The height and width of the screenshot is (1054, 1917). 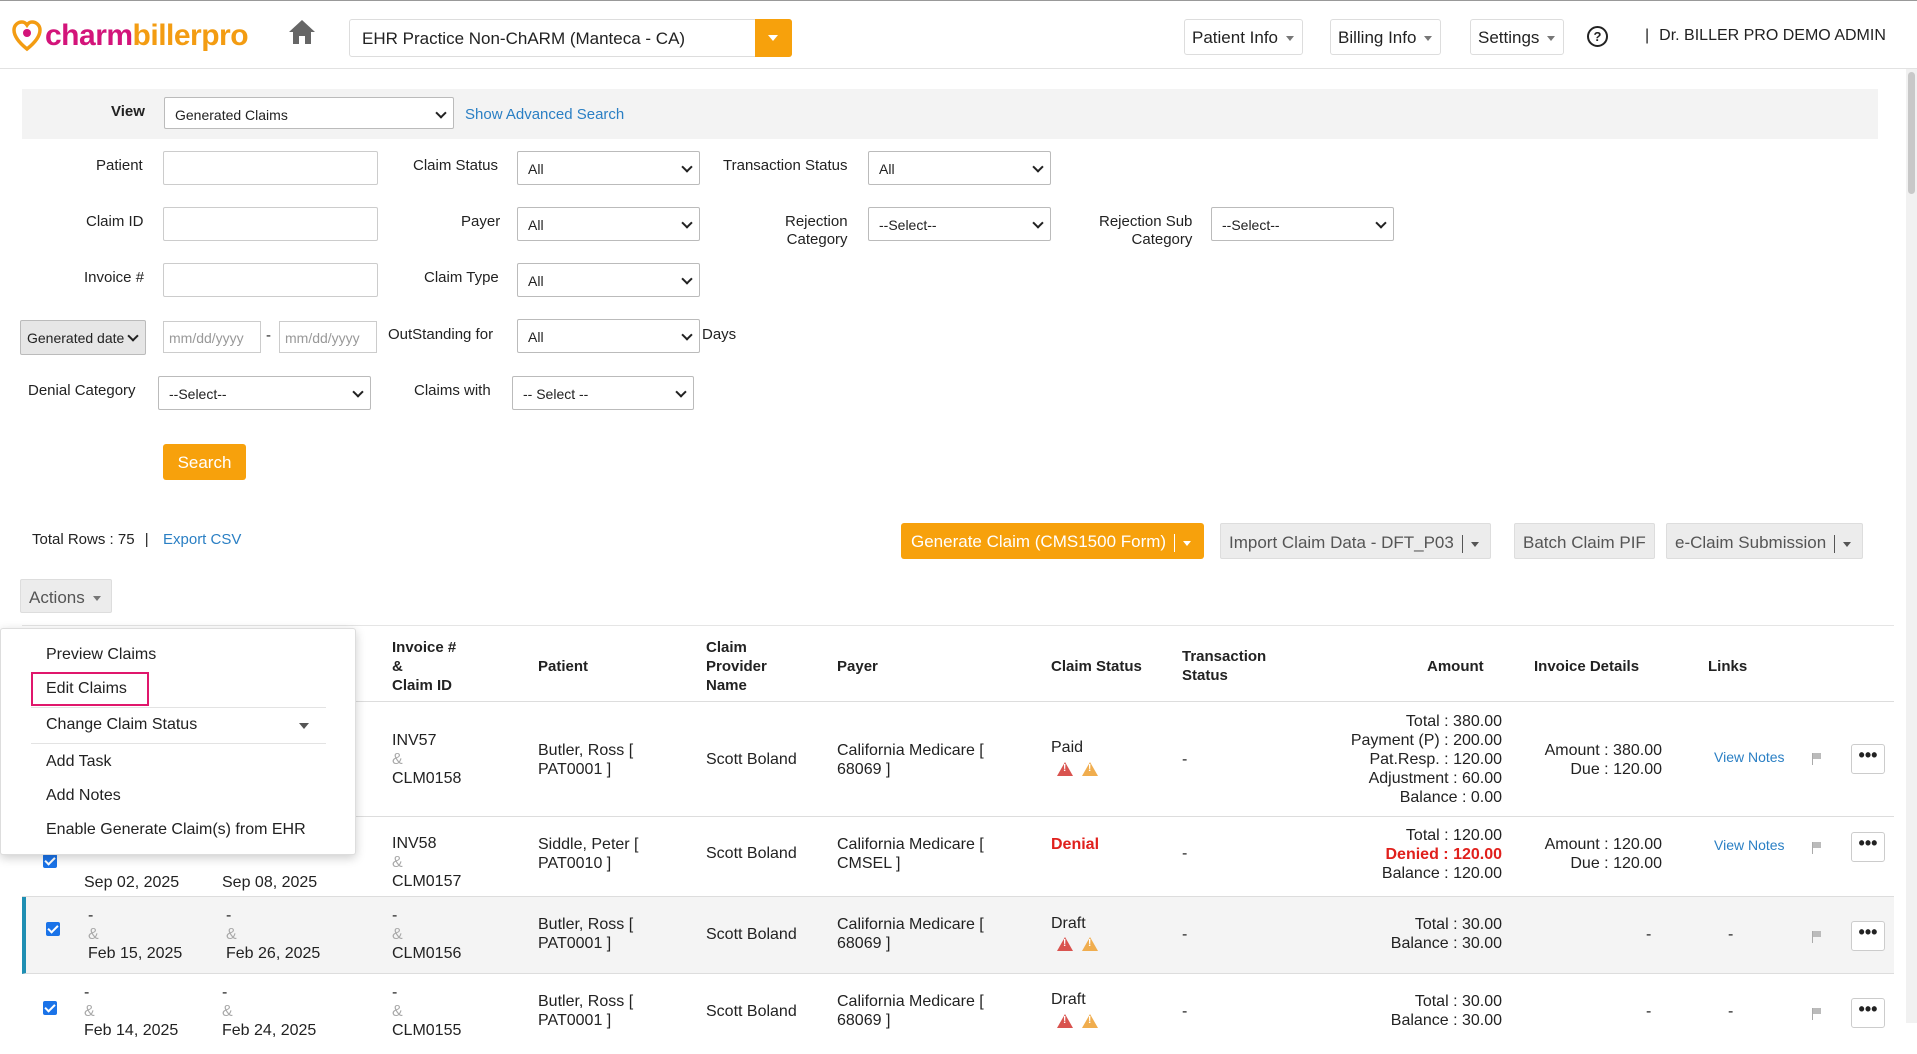 I want to click on eclaim-submission-button: e-Claim Submission, so click(x=1765, y=541).